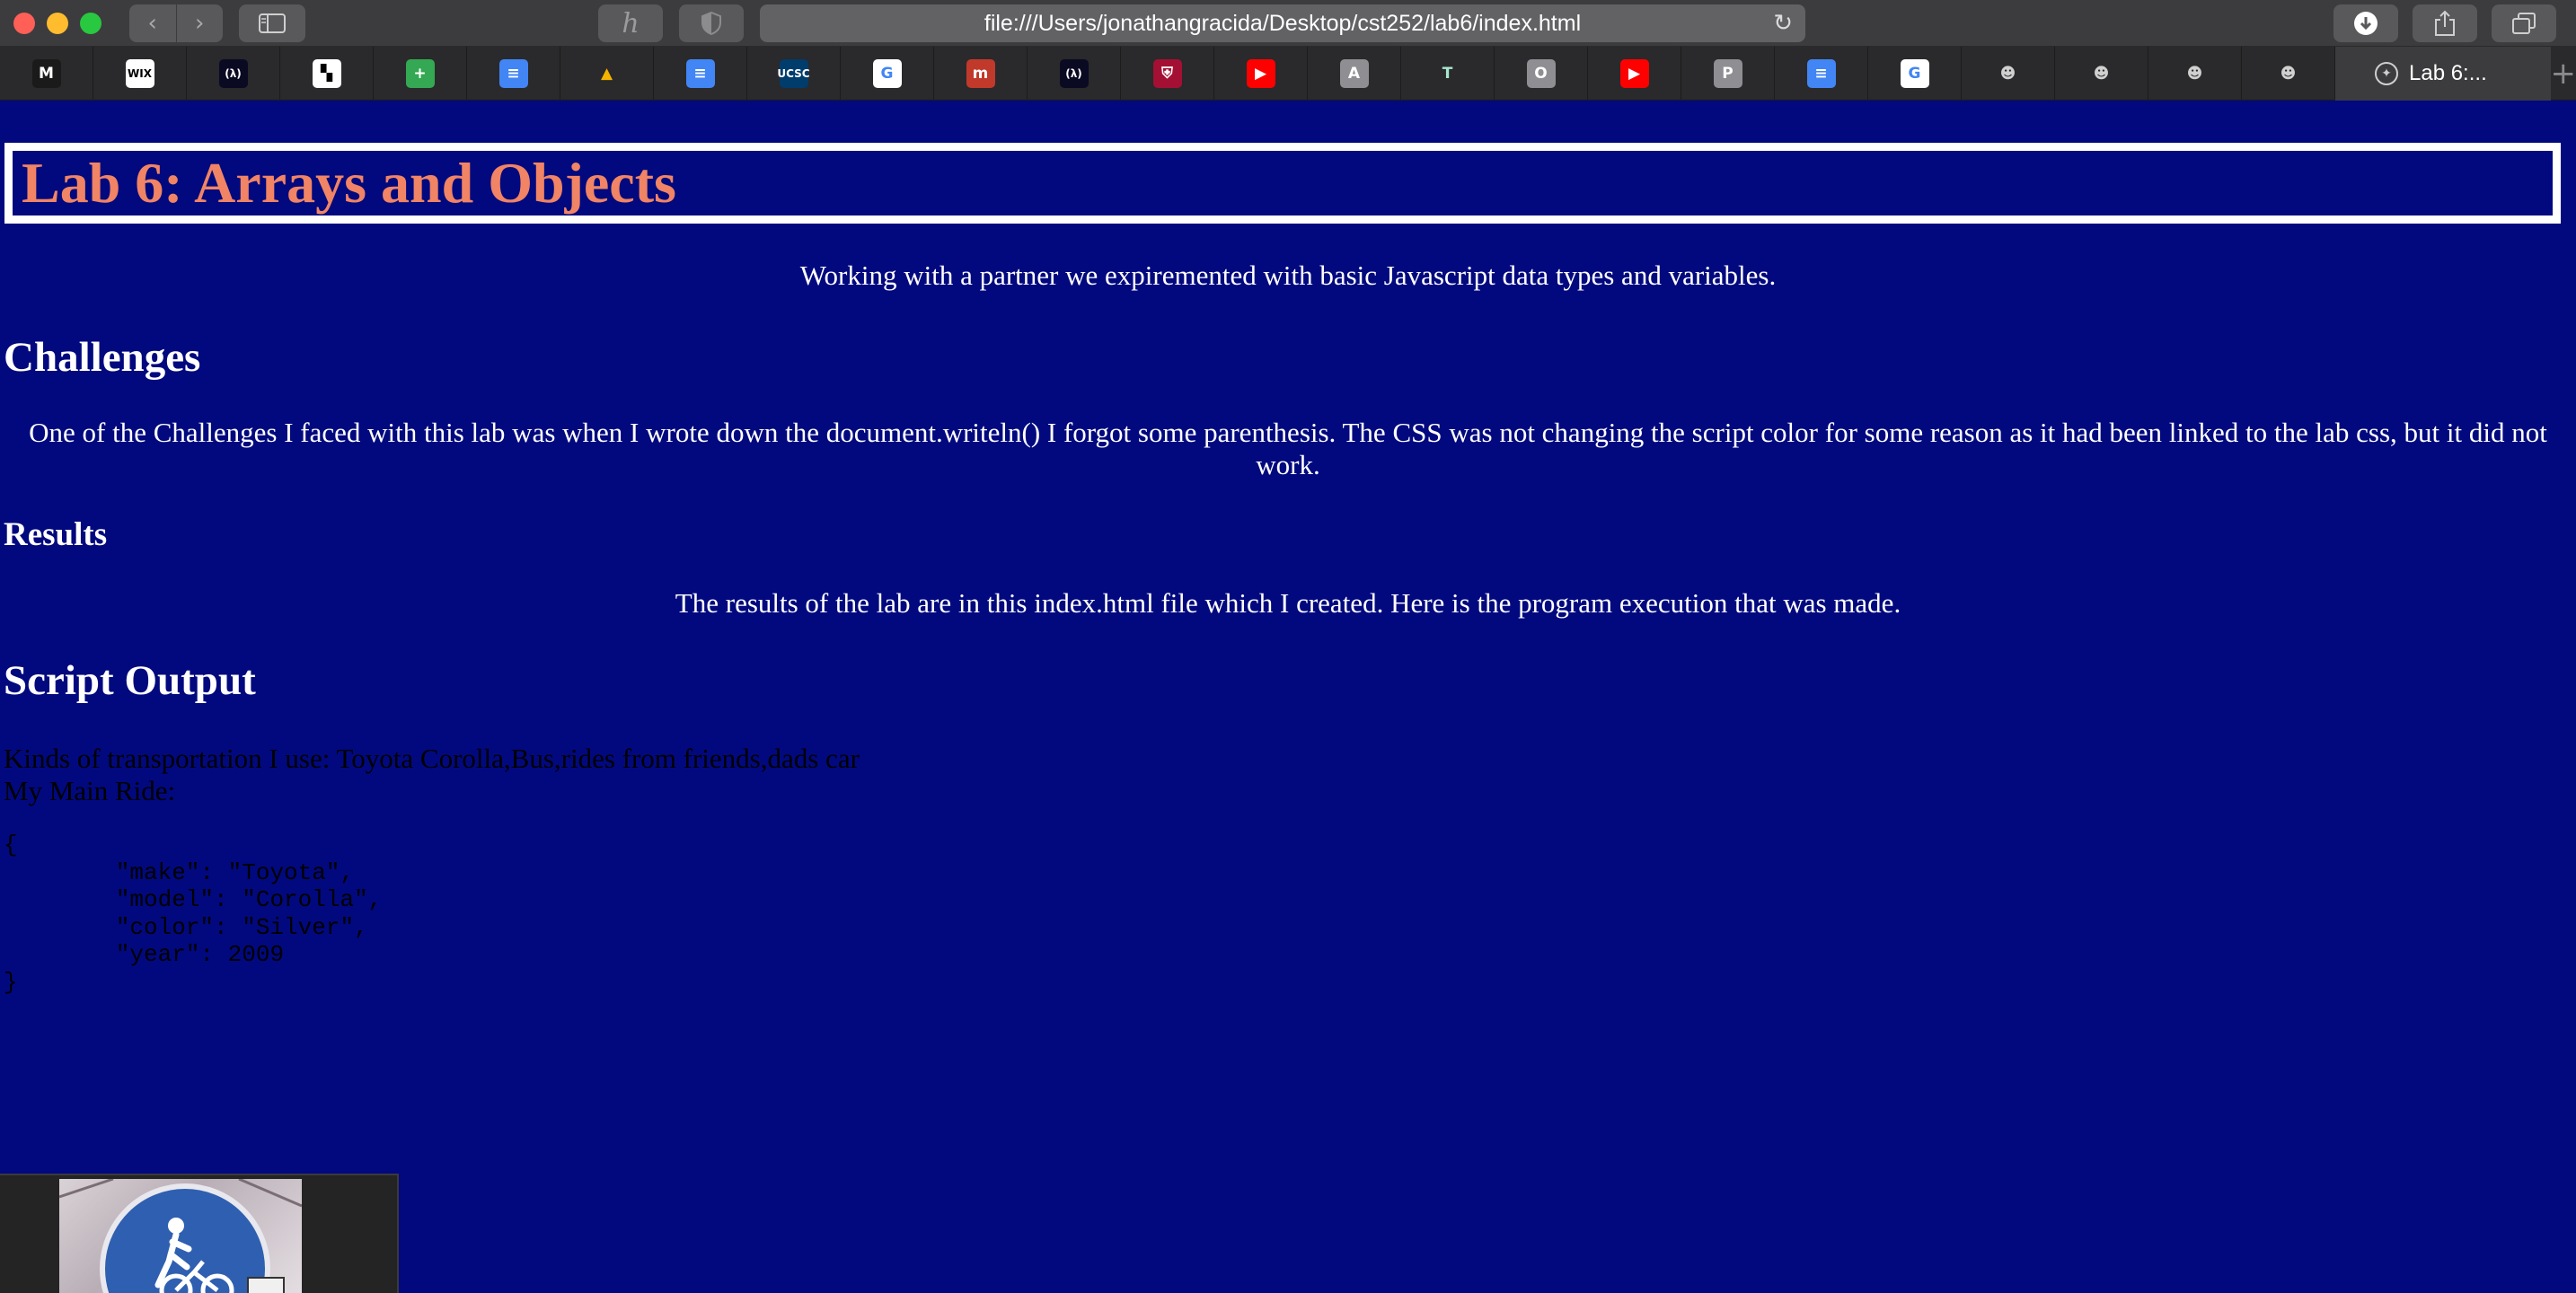  I want to click on show-all-tabs-button, so click(2524, 23).